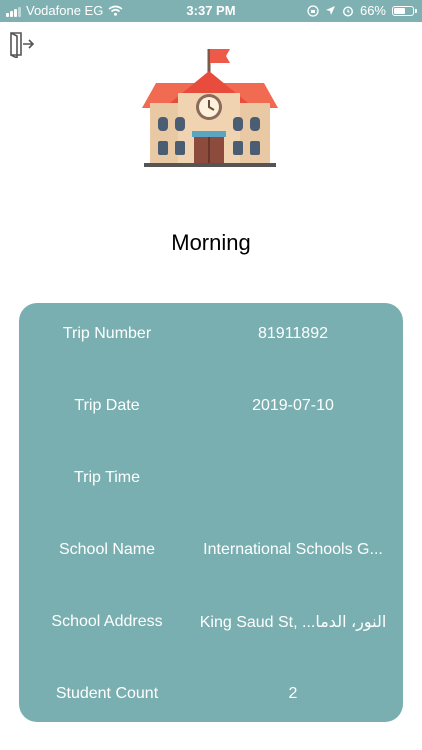 Image resolution: width=422 pixels, height=750 pixels. I want to click on battery-fill, so click(399, 10).